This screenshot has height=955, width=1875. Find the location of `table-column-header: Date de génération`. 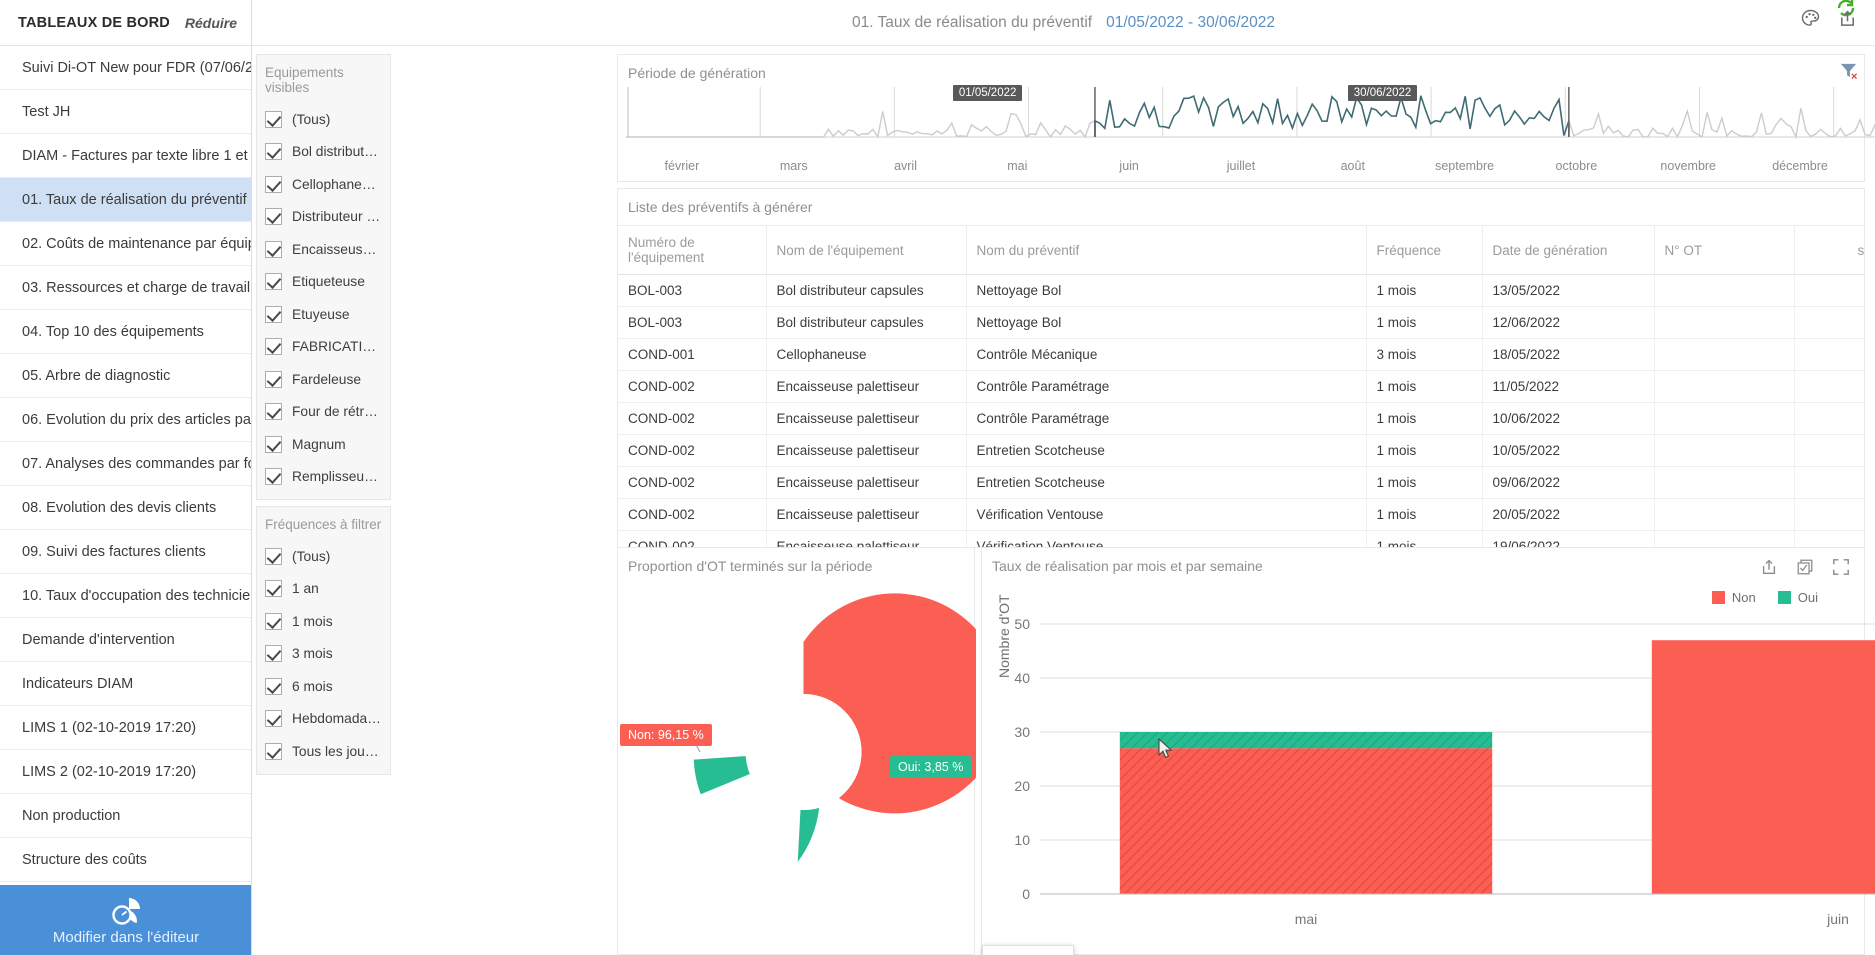

table-column-header: Date de génération is located at coordinates (1568, 250).